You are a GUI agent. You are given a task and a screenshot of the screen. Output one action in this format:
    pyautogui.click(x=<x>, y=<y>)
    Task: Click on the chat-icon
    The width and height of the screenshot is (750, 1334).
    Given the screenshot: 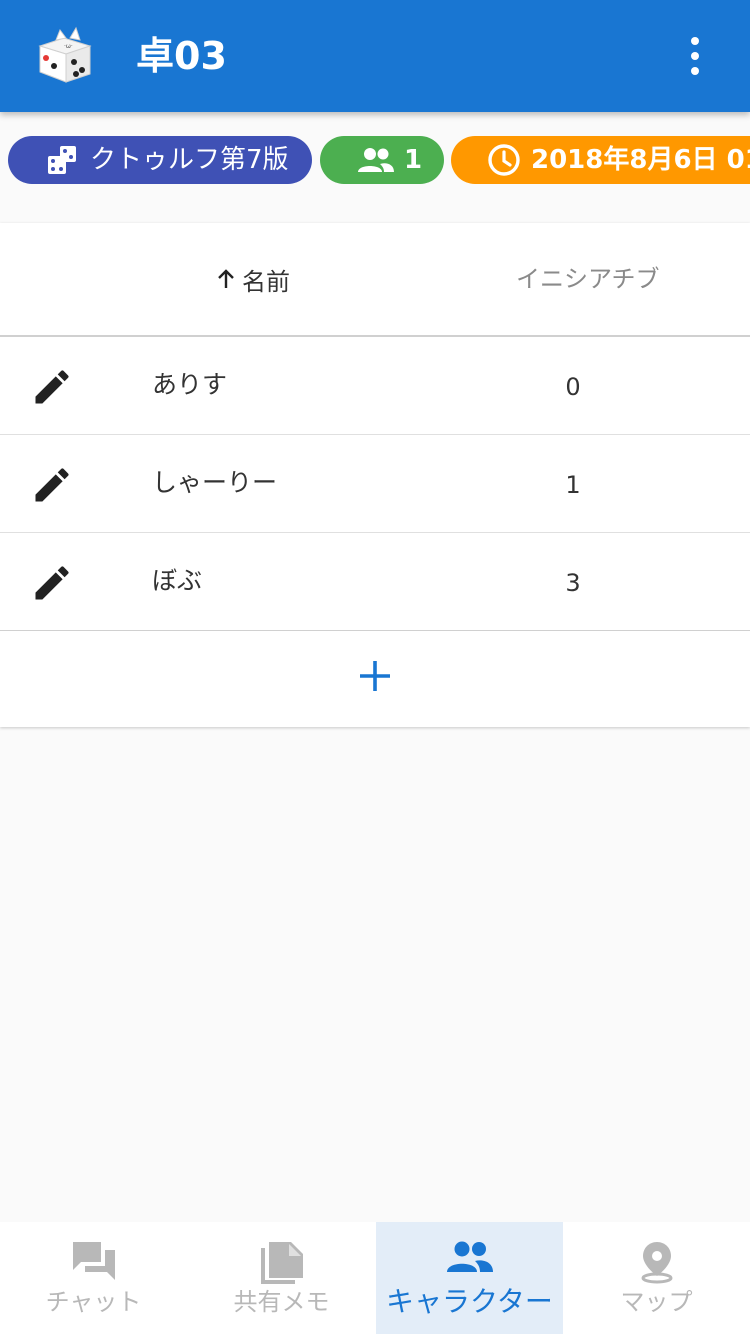 What is the action you would take?
    pyautogui.click(x=93, y=1261)
    